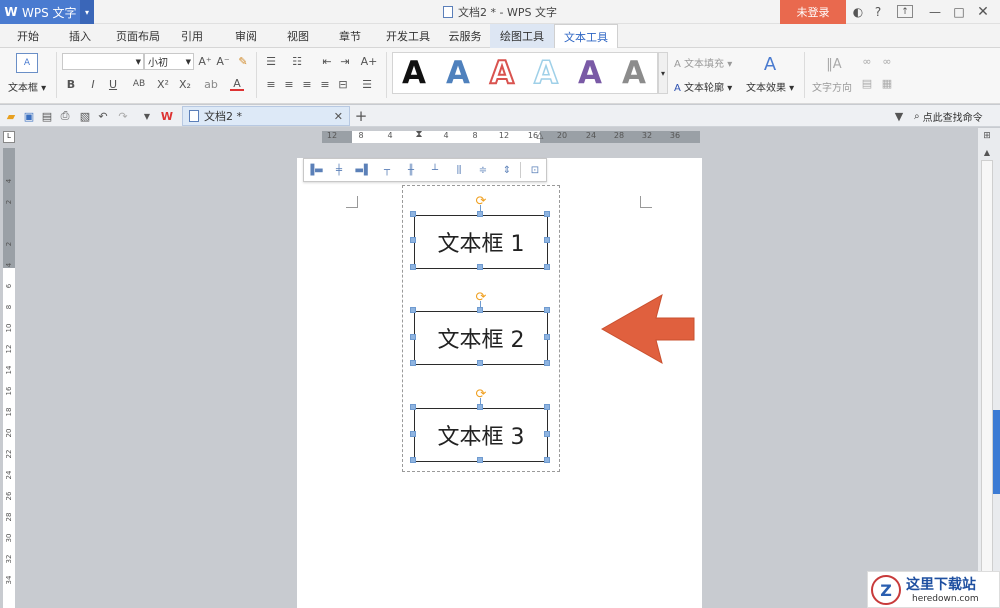 The width and height of the screenshot is (1000, 608). I want to click on align-center-objects-icon: ╪, so click(339, 170).